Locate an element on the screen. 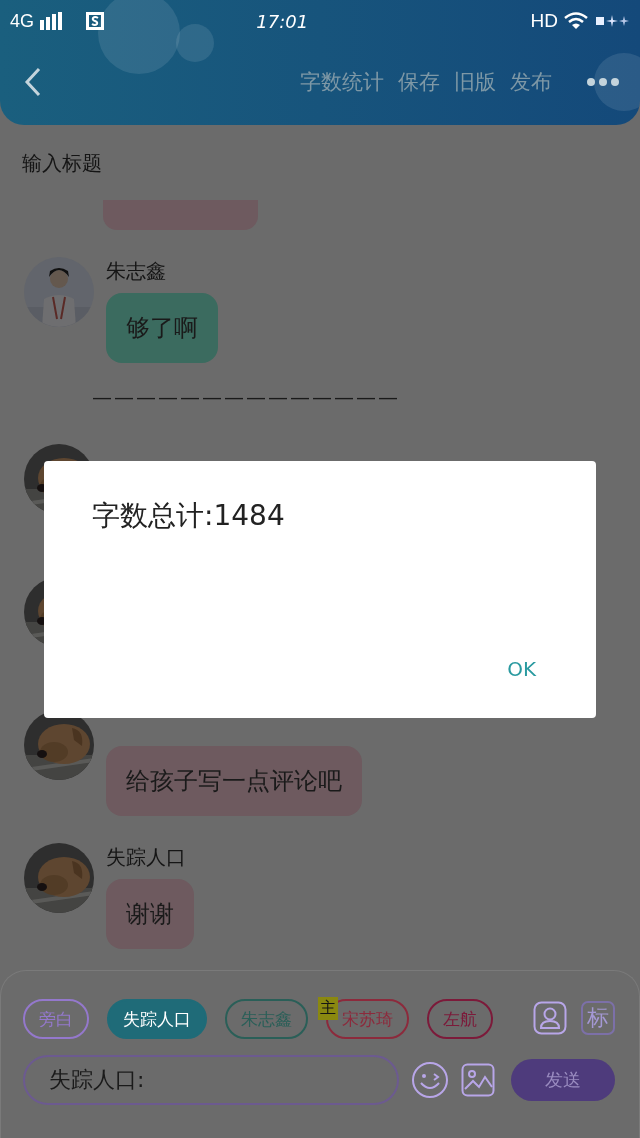  back-button is located at coordinates (33, 82).